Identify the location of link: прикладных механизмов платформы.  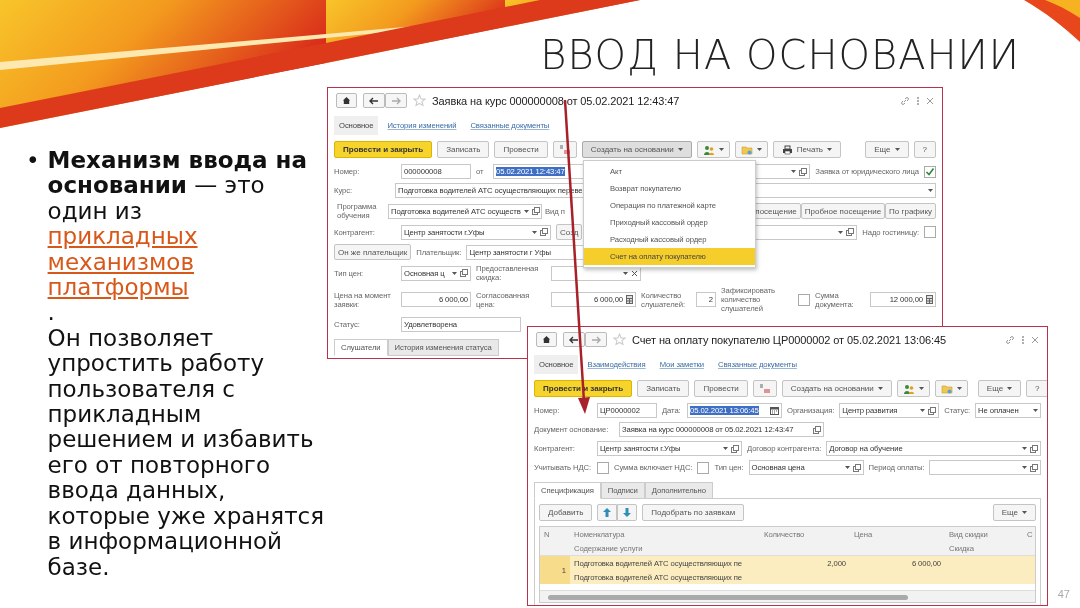
(186, 262).